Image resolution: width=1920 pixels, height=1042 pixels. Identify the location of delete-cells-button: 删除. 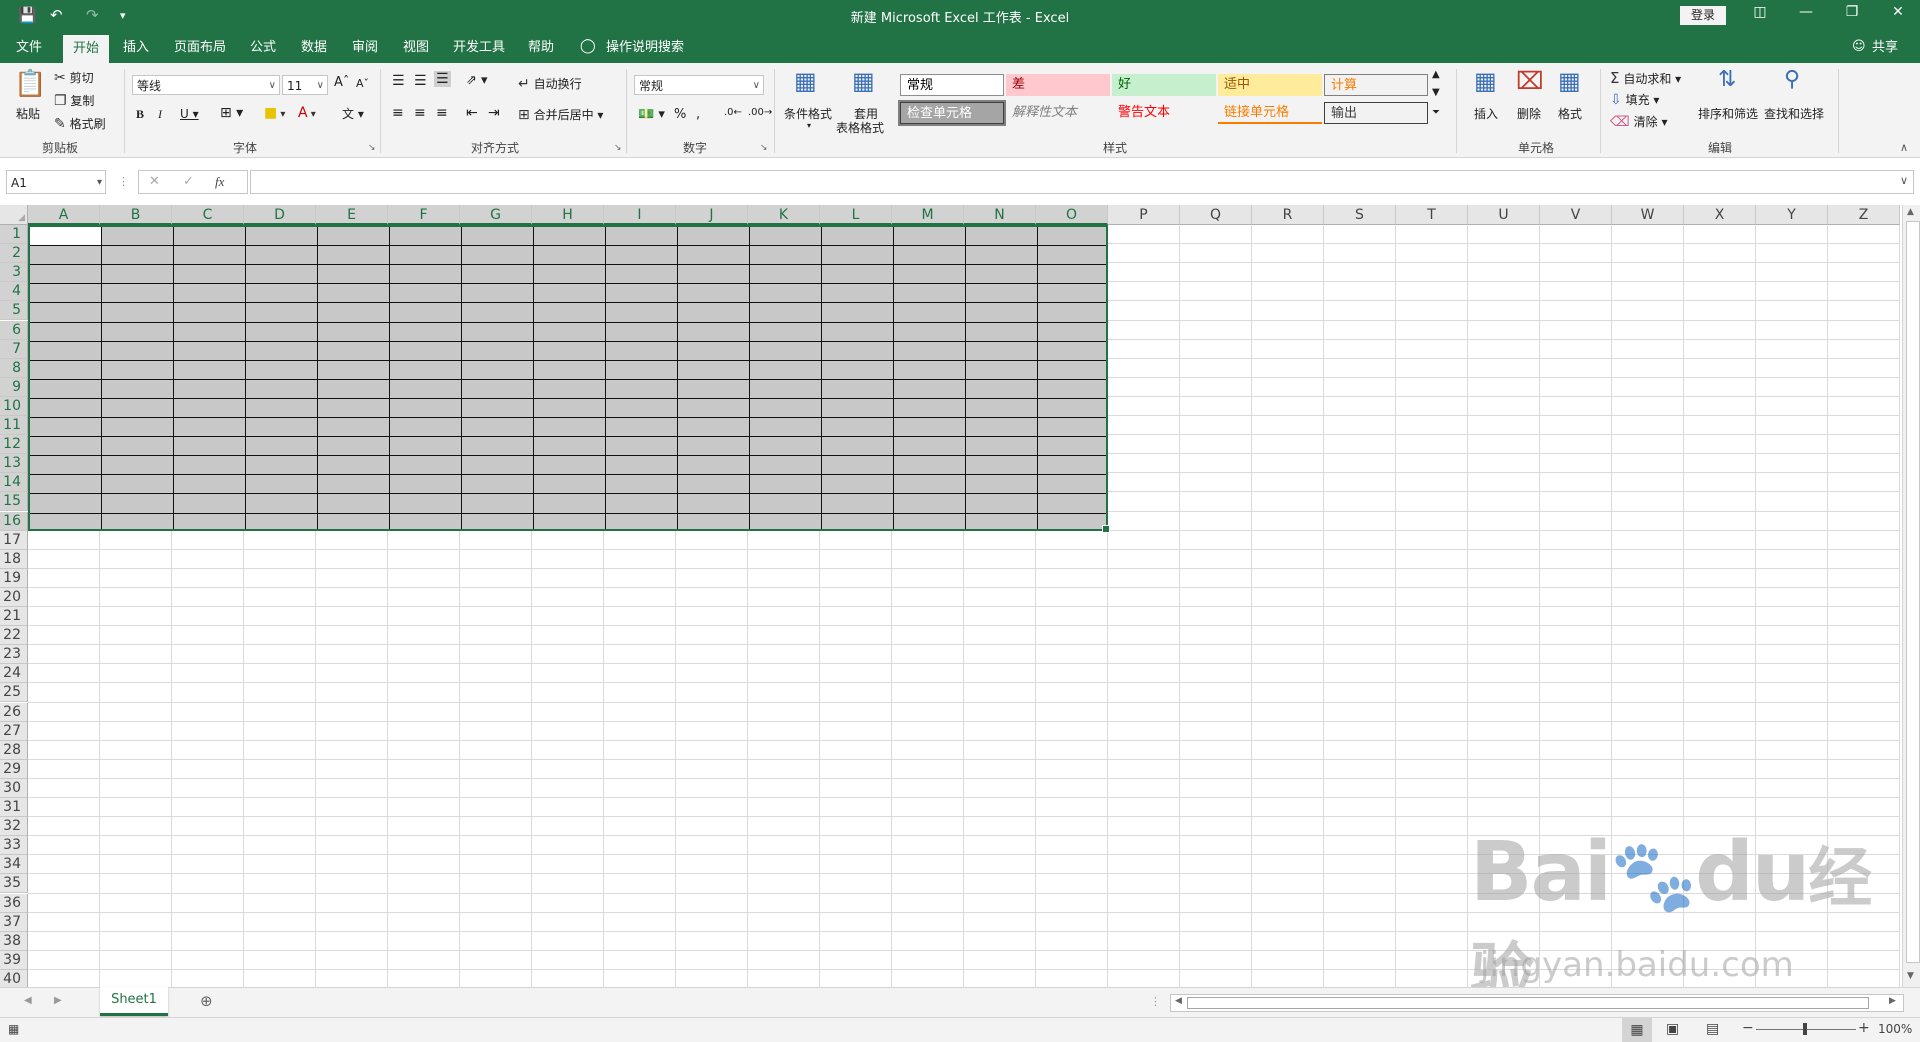
(1529, 113).